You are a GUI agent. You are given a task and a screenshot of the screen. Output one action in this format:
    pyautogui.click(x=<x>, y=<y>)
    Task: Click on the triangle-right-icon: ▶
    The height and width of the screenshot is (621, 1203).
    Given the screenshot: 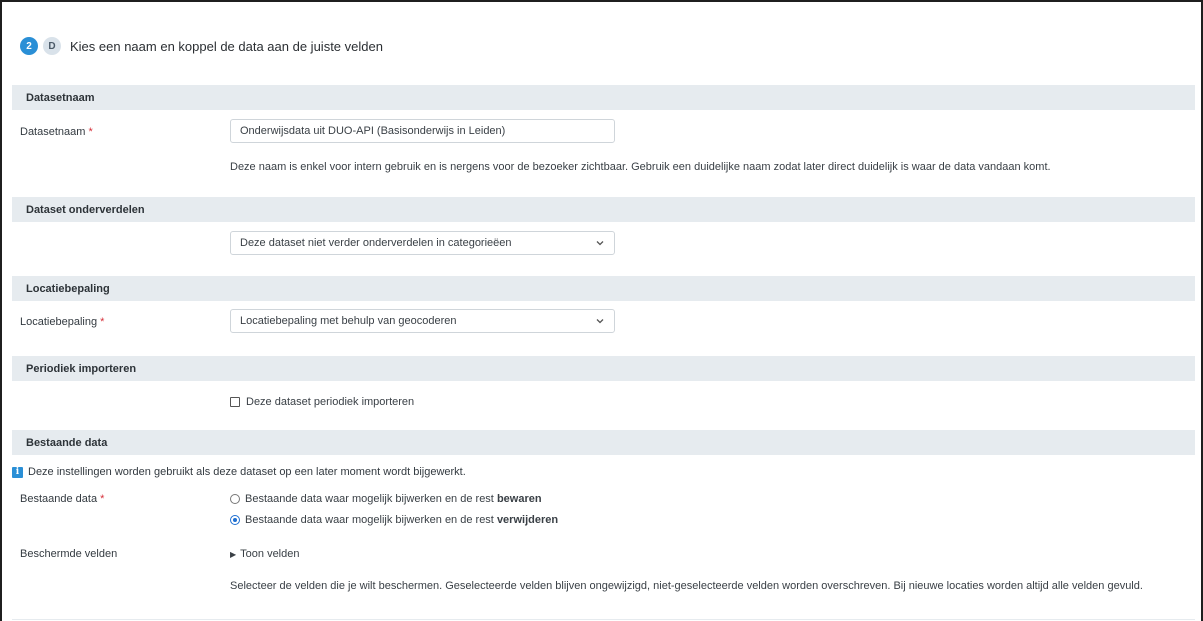 What is the action you would take?
    pyautogui.click(x=233, y=554)
    